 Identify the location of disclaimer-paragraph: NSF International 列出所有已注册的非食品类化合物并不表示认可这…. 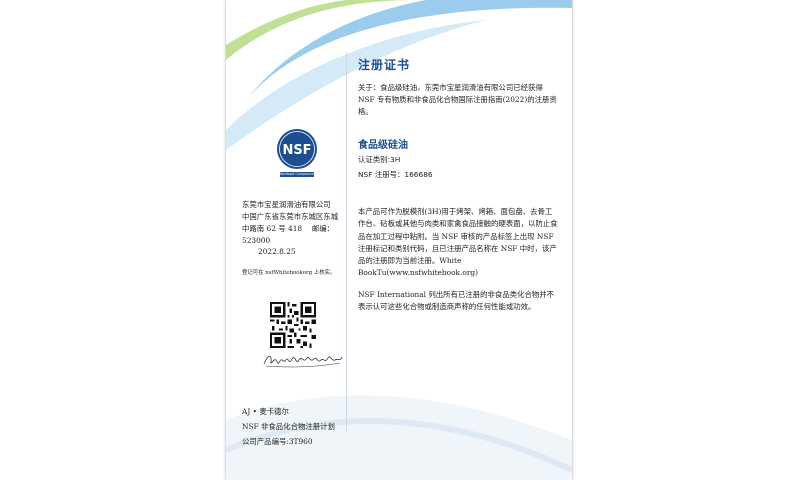
(456, 301).